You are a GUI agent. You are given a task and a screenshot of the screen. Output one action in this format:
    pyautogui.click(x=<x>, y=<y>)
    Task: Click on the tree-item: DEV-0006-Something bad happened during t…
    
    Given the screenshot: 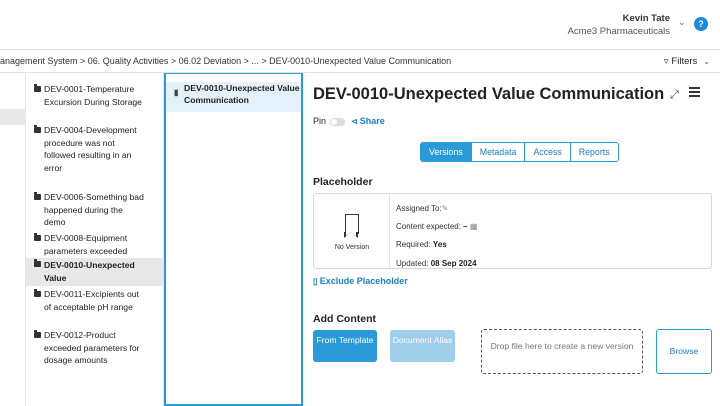 What is the action you would take?
    pyautogui.click(x=95, y=210)
    